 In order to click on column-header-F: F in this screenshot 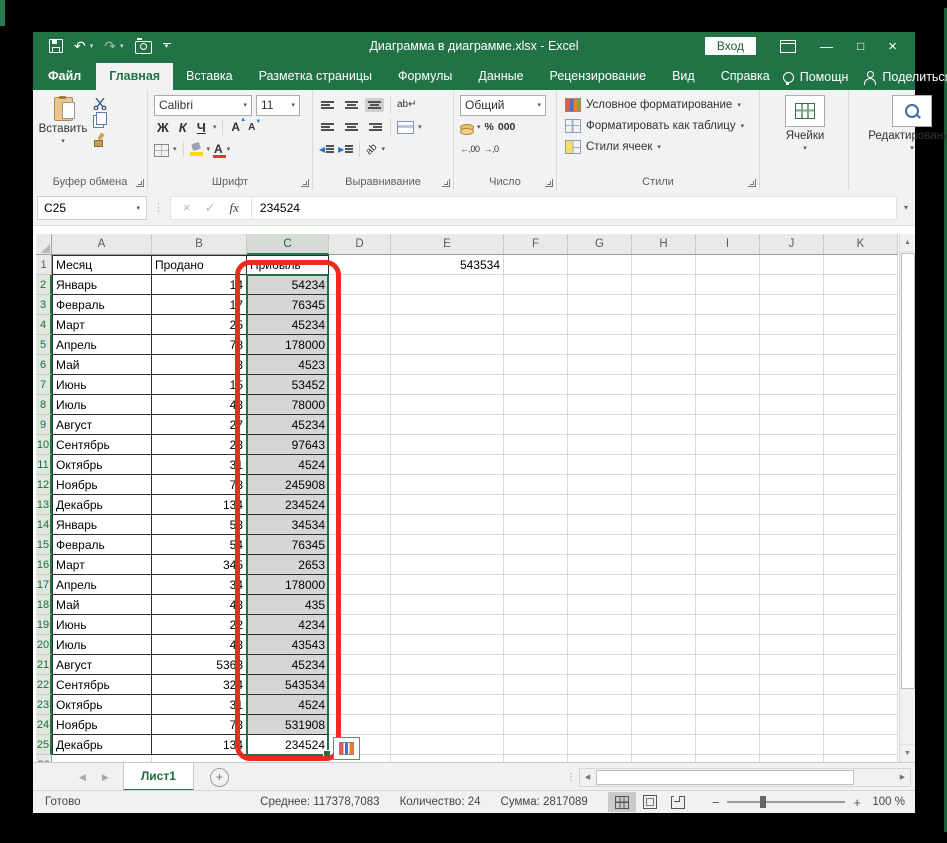, I will do `click(536, 244)`.